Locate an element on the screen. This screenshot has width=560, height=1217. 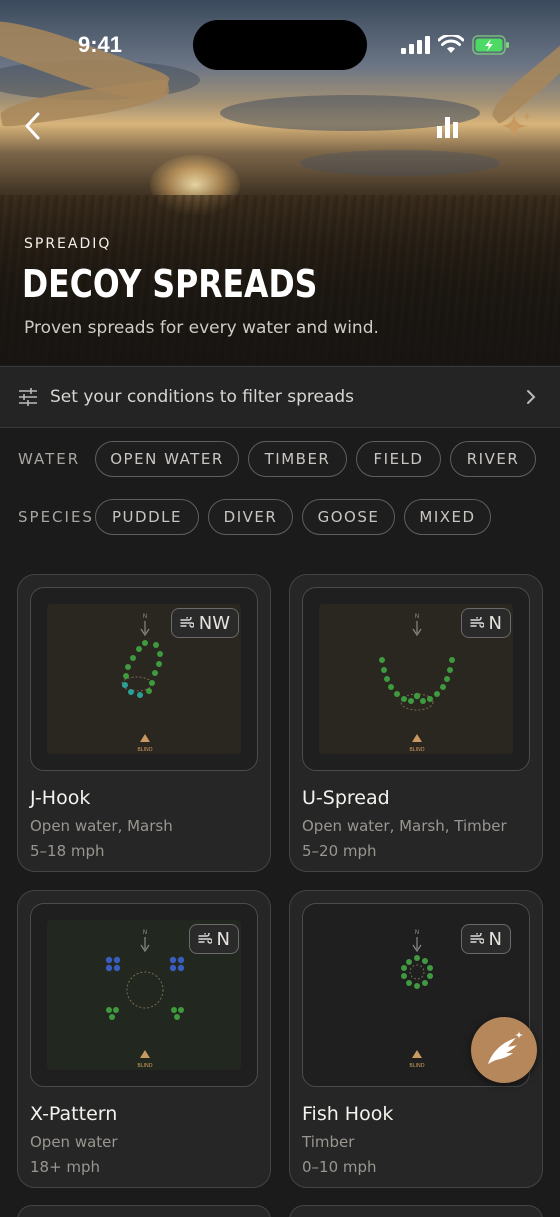
water-filter-label: WATER is located at coordinates (49, 459).